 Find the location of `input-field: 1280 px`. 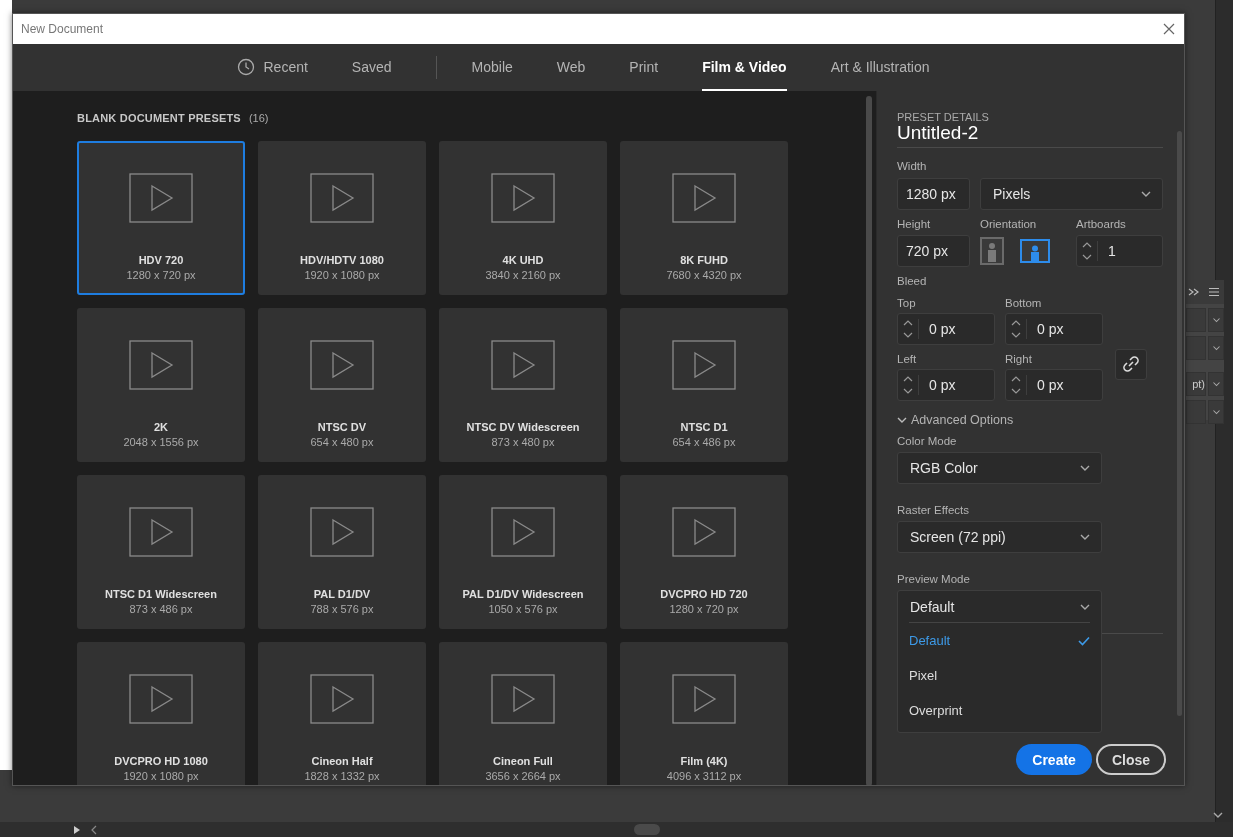

input-field: 1280 px is located at coordinates (933, 194).